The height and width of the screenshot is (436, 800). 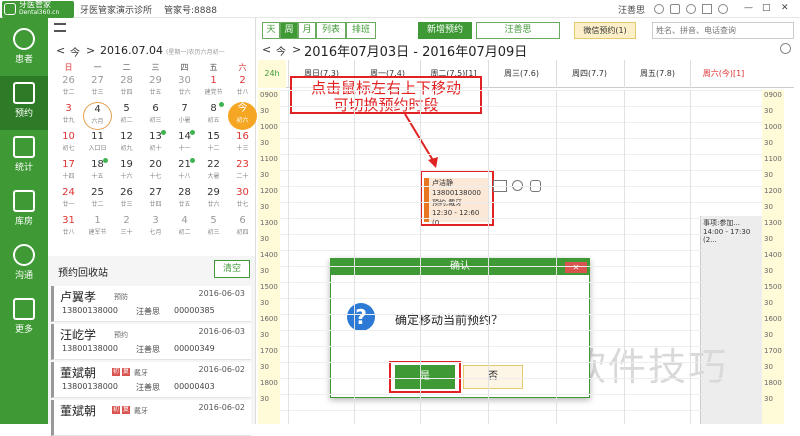 What do you see at coordinates (68, 144) in the screenshot?
I see `calendar-day: 10 初七` at bounding box center [68, 144].